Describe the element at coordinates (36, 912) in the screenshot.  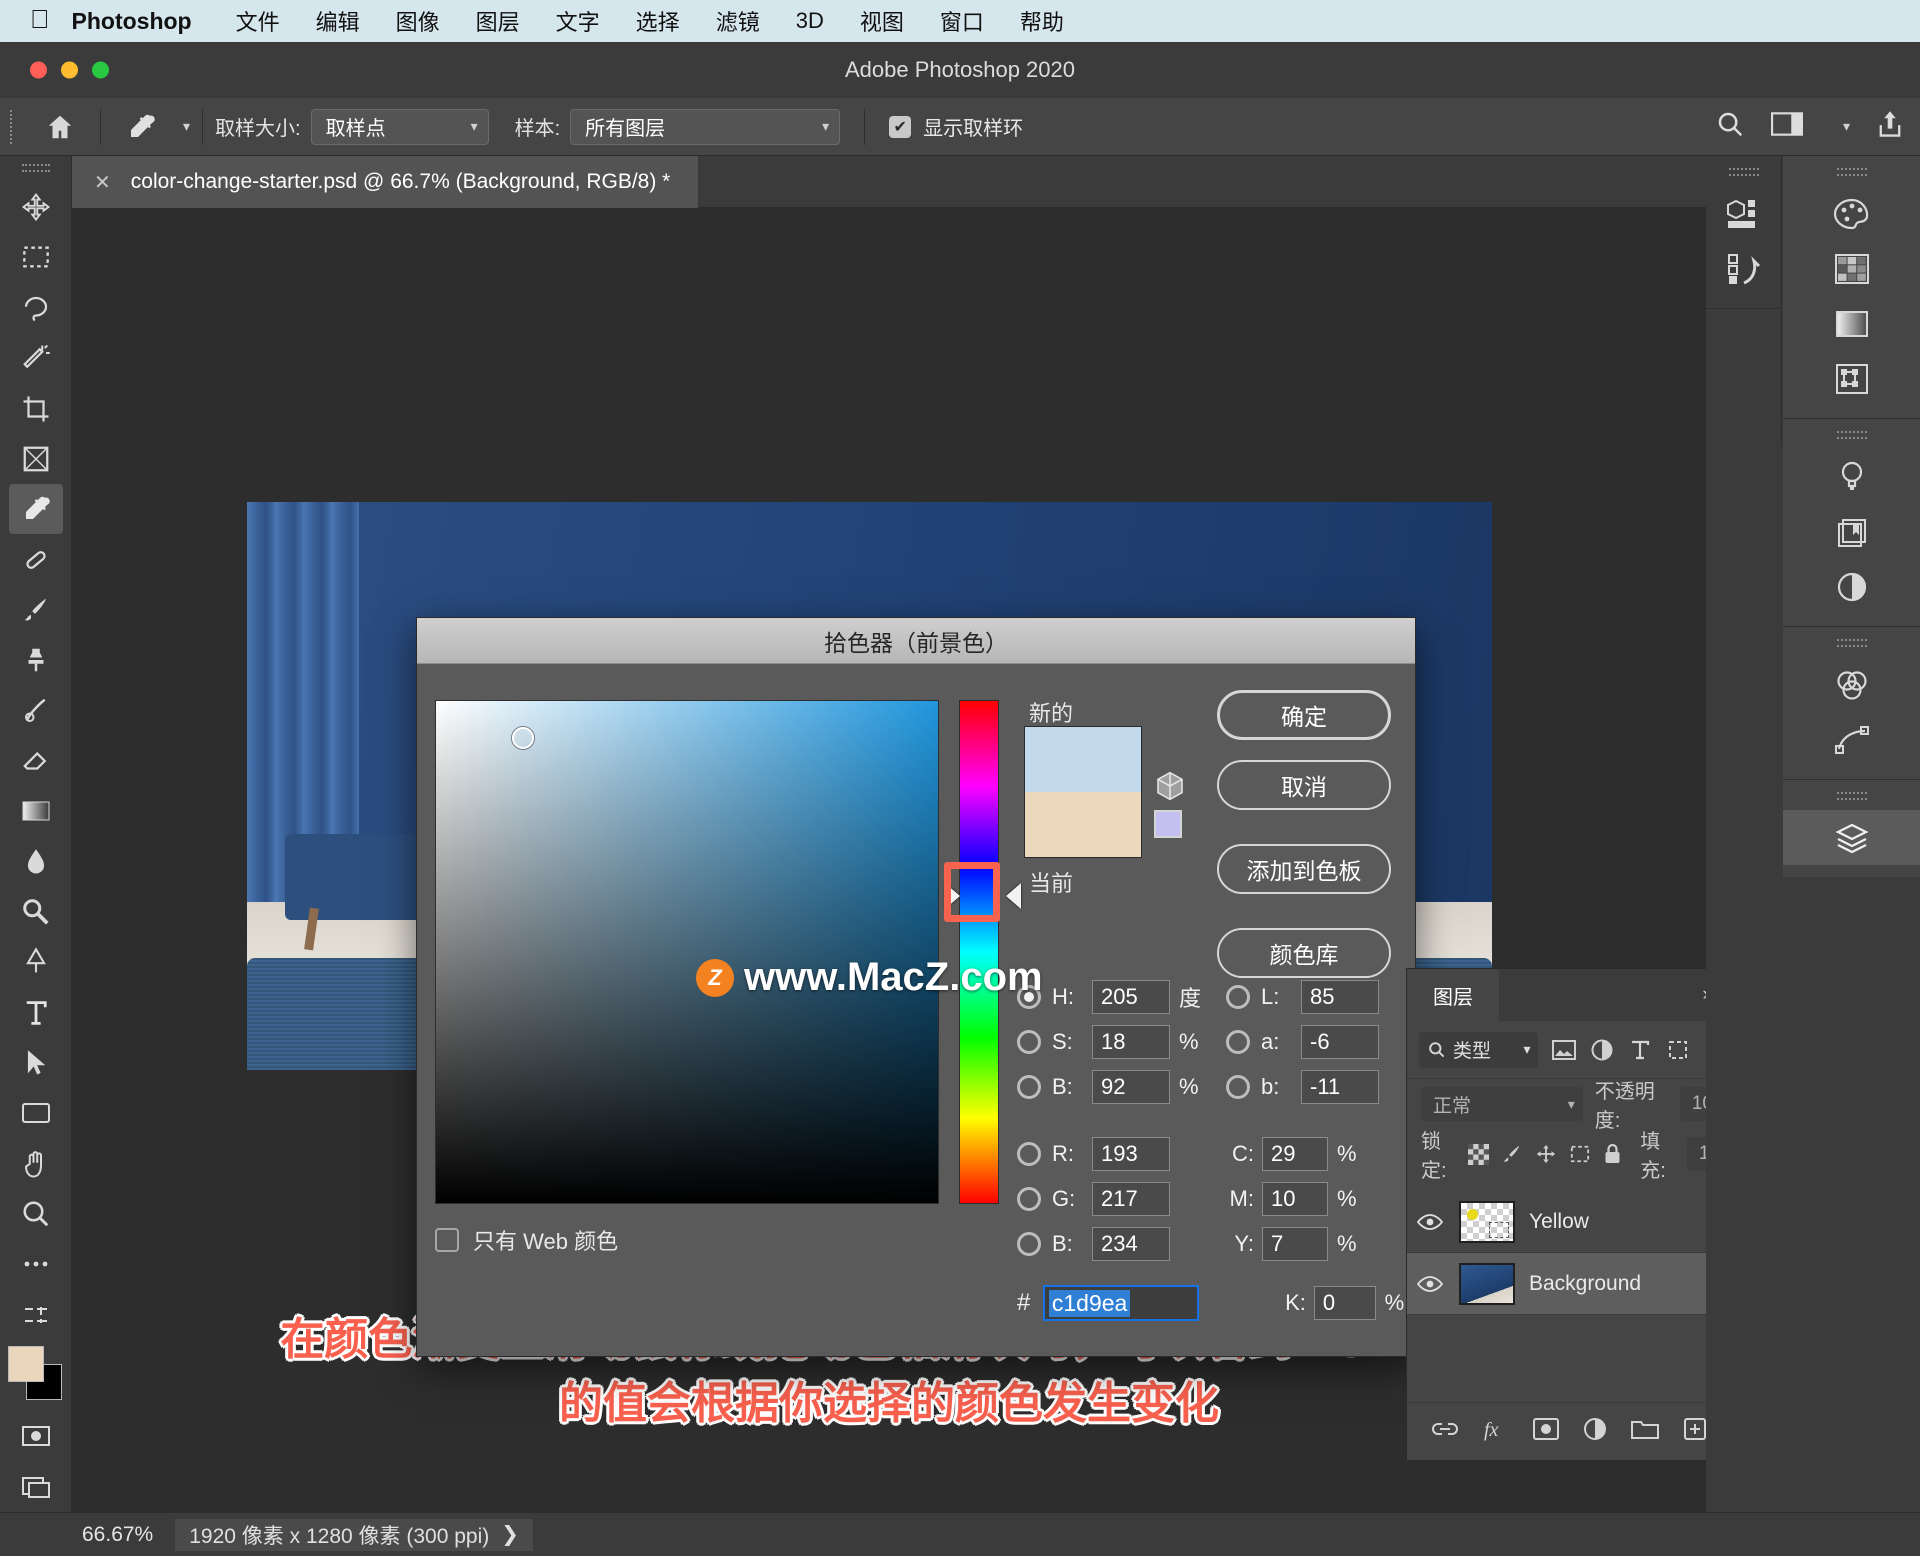
I see `dodge-icon` at that location.